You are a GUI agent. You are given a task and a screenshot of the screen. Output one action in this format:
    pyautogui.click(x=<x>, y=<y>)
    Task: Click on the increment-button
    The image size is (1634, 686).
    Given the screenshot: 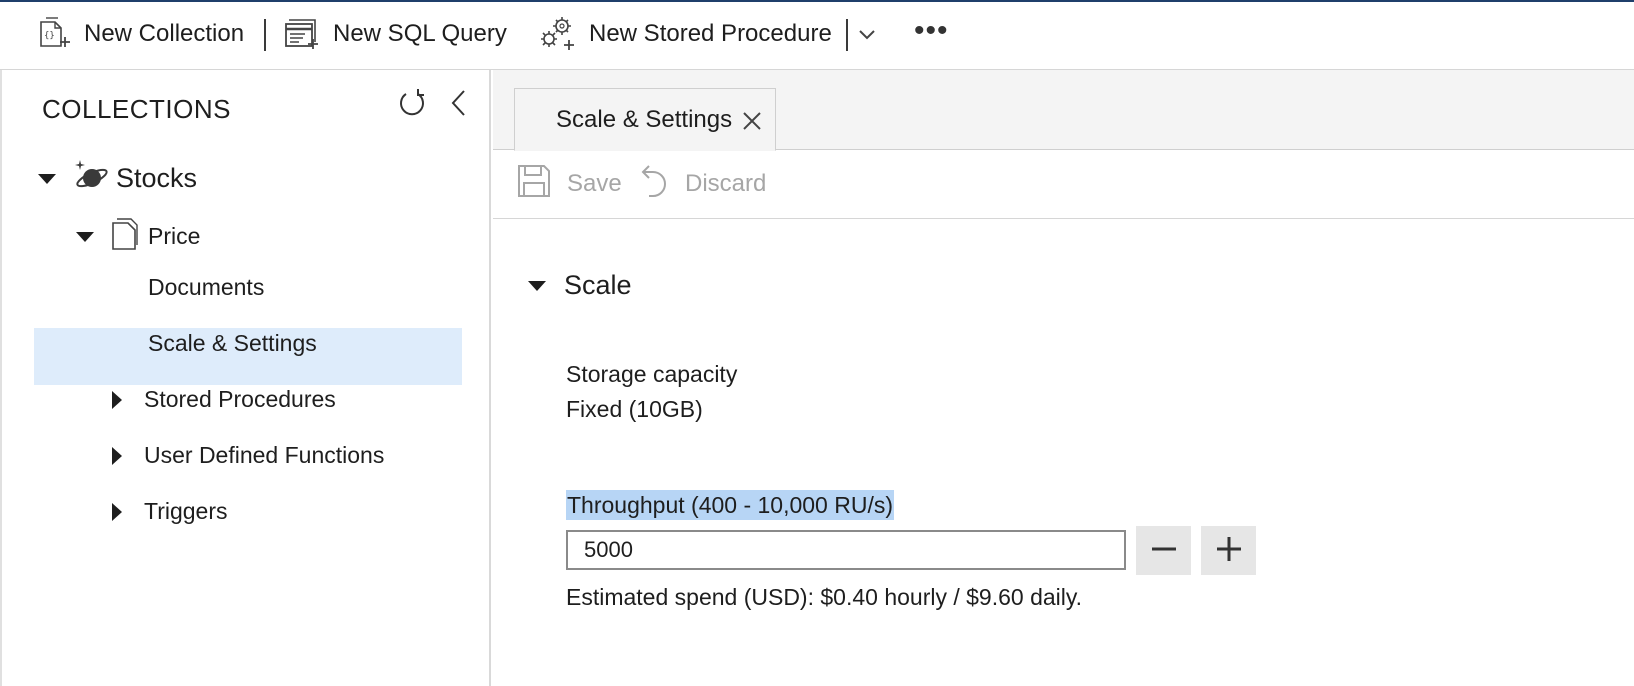 What is the action you would take?
    pyautogui.click(x=1228, y=550)
    